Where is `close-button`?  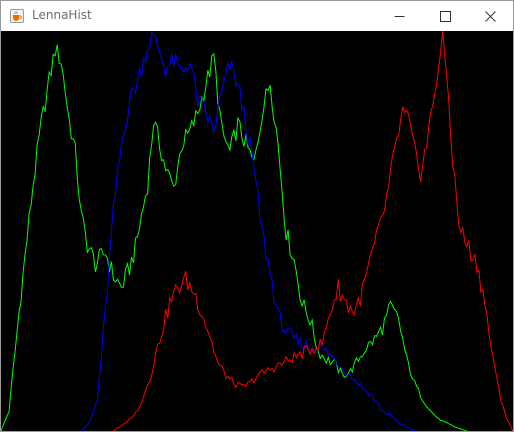 close-button is located at coordinates (490, 16).